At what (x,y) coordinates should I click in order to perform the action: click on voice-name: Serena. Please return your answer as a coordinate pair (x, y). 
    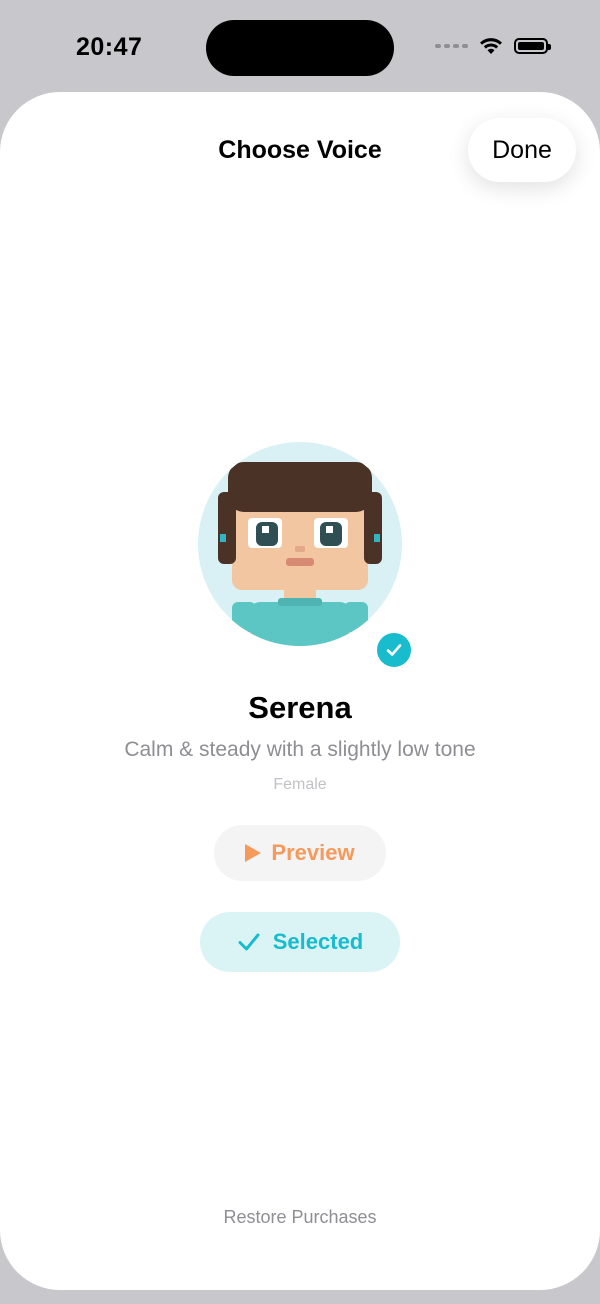
    Looking at the image, I should click on (300, 707).